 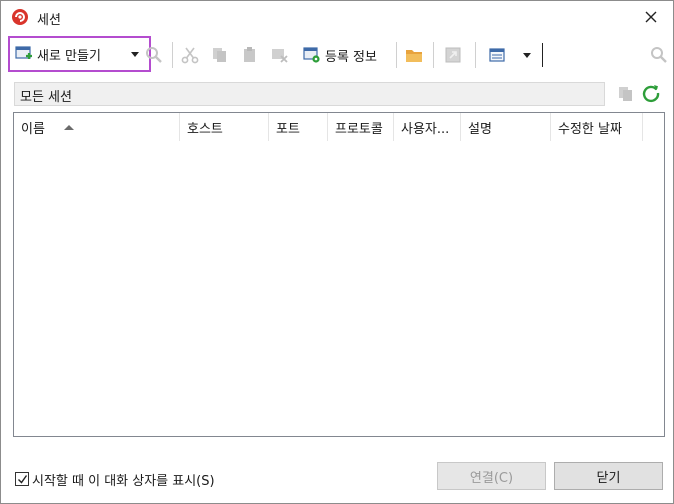 What do you see at coordinates (135, 54) in the screenshot?
I see `new-session-dropdown-icon` at bounding box center [135, 54].